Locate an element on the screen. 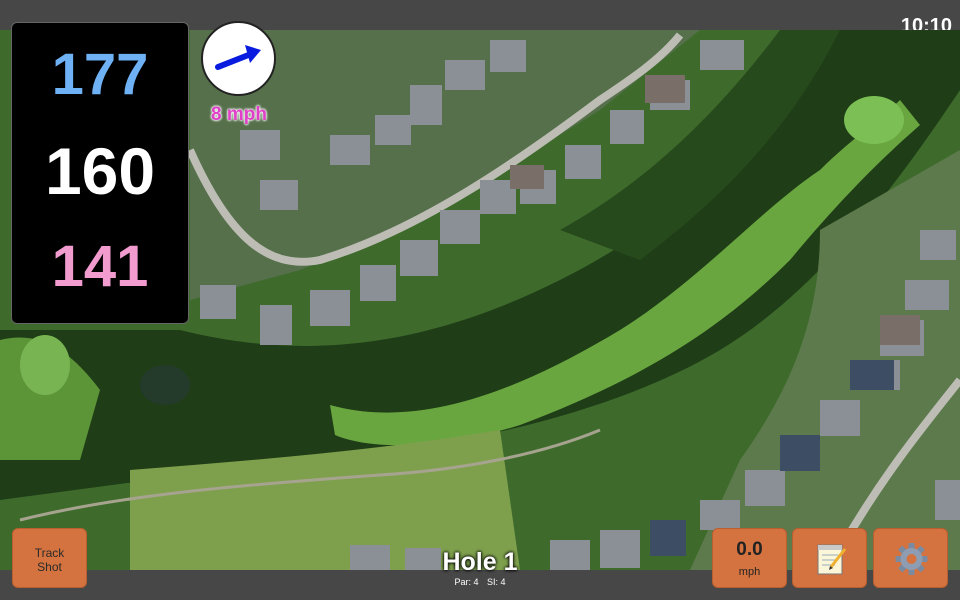 The image size is (960, 600). track-shot-label-line1: Track is located at coordinates (49, 553).